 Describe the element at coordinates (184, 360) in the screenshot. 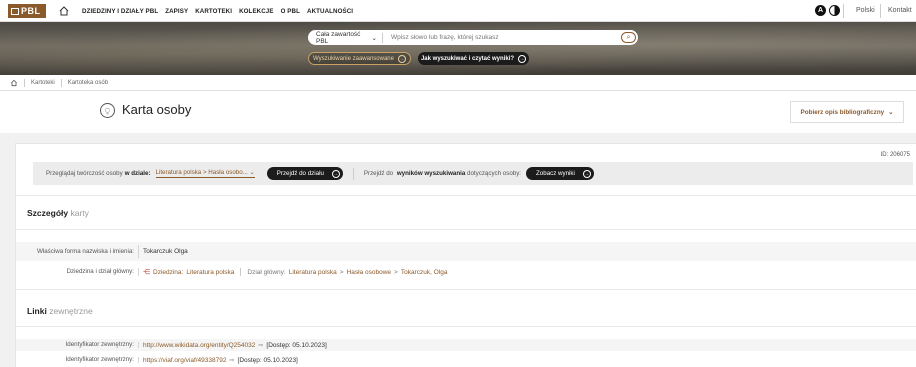

I see `external-link: https://viaf.org/viaf/49338792` at that location.